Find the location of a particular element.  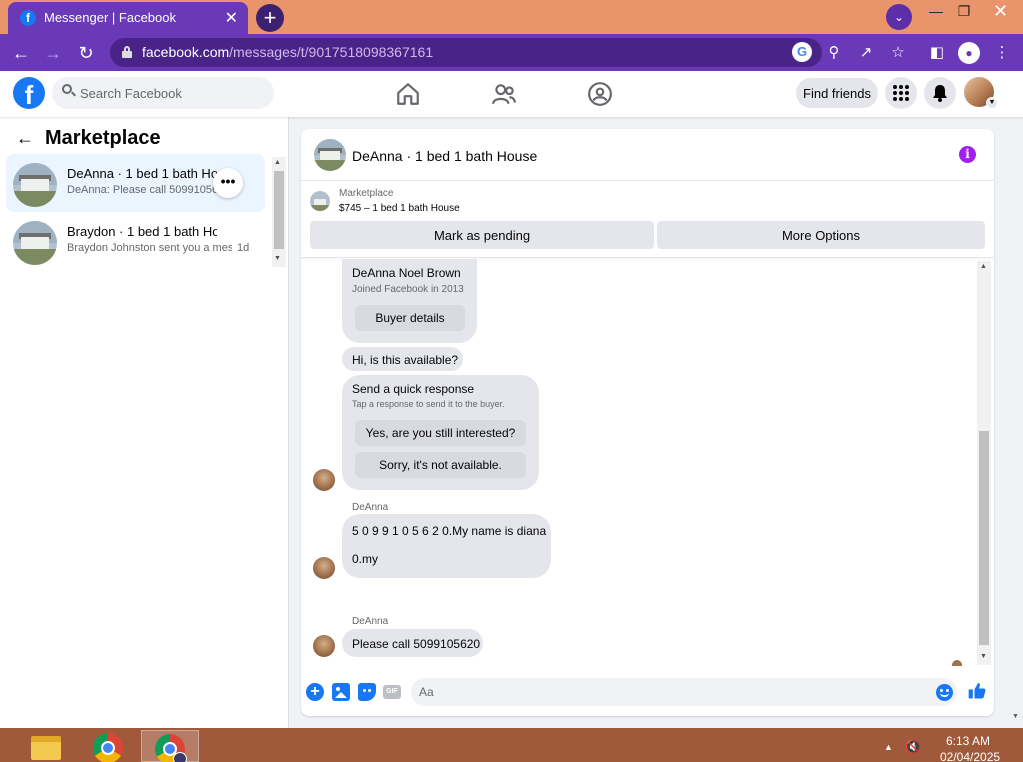

conversation-name: DeAnna · 1 bed 1 bath House is located at coordinates (142, 173).